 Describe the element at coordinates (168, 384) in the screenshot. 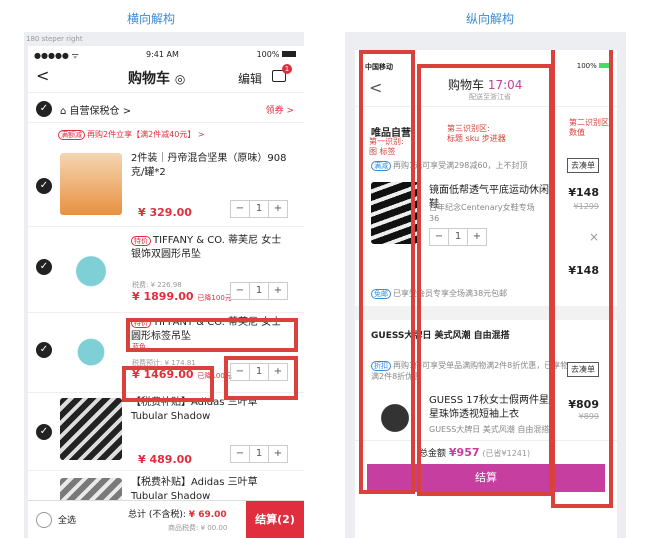

I see `annotation-box-price` at that location.